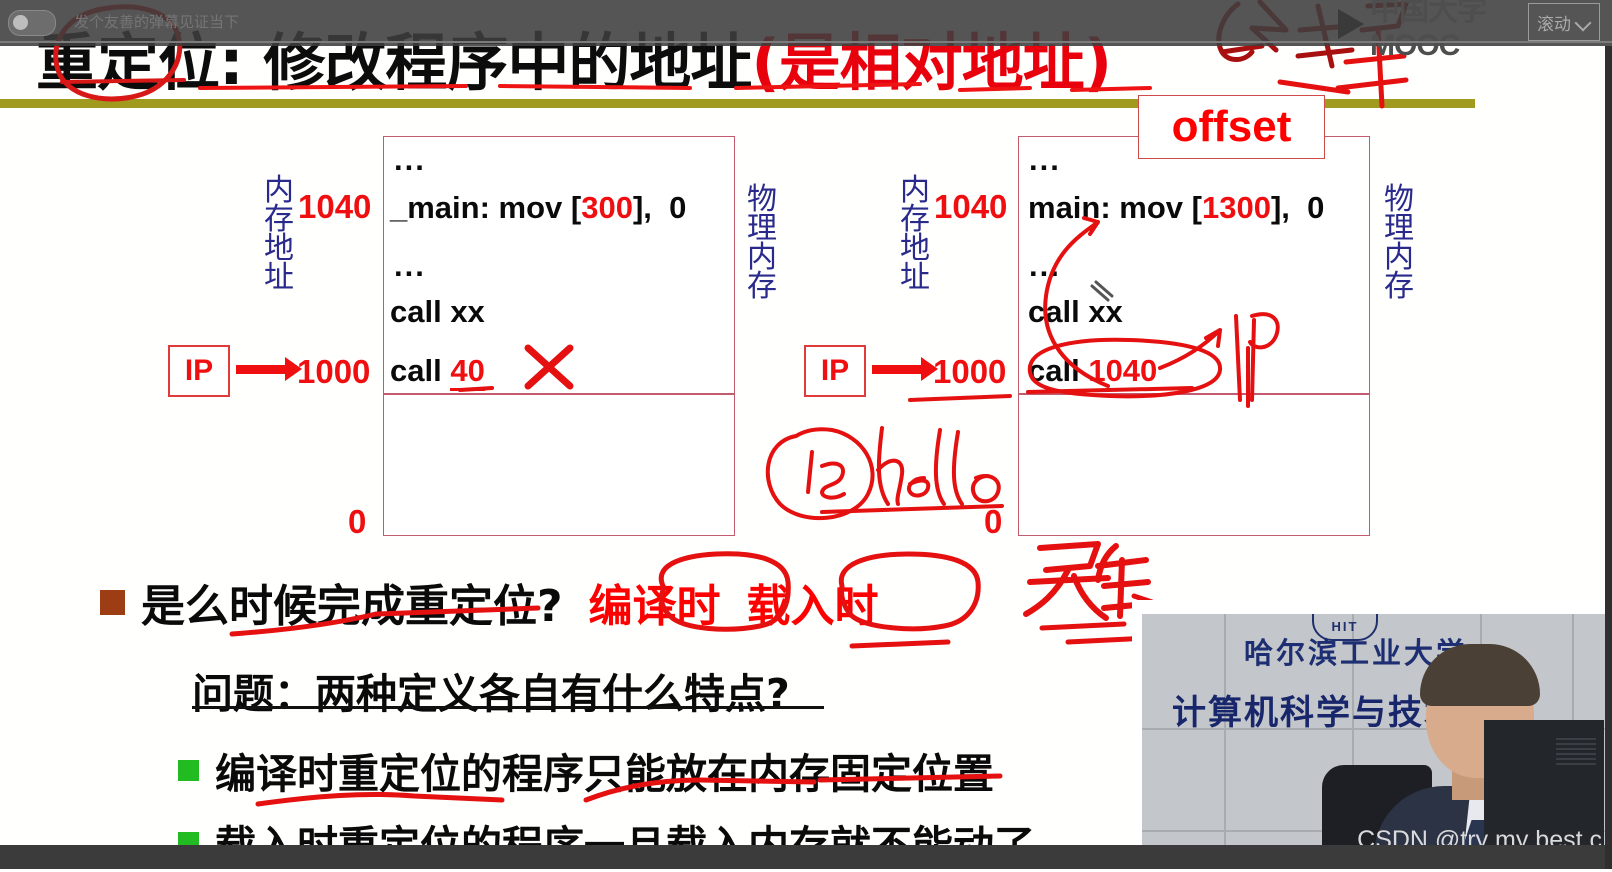  I want to click on chevron-down-icon, so click(1583, 22).